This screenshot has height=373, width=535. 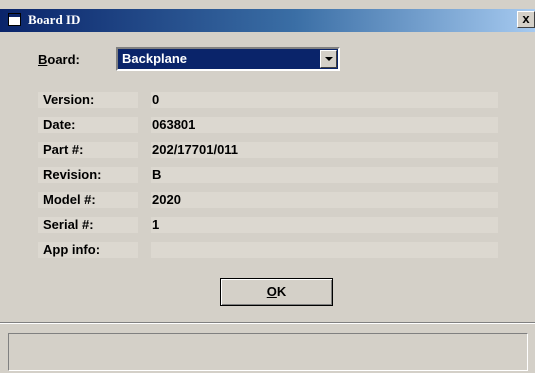 What do you see at coordinates (268, 352) in the screenshot?
I see `status-bar` at bounding box center [268, 352].